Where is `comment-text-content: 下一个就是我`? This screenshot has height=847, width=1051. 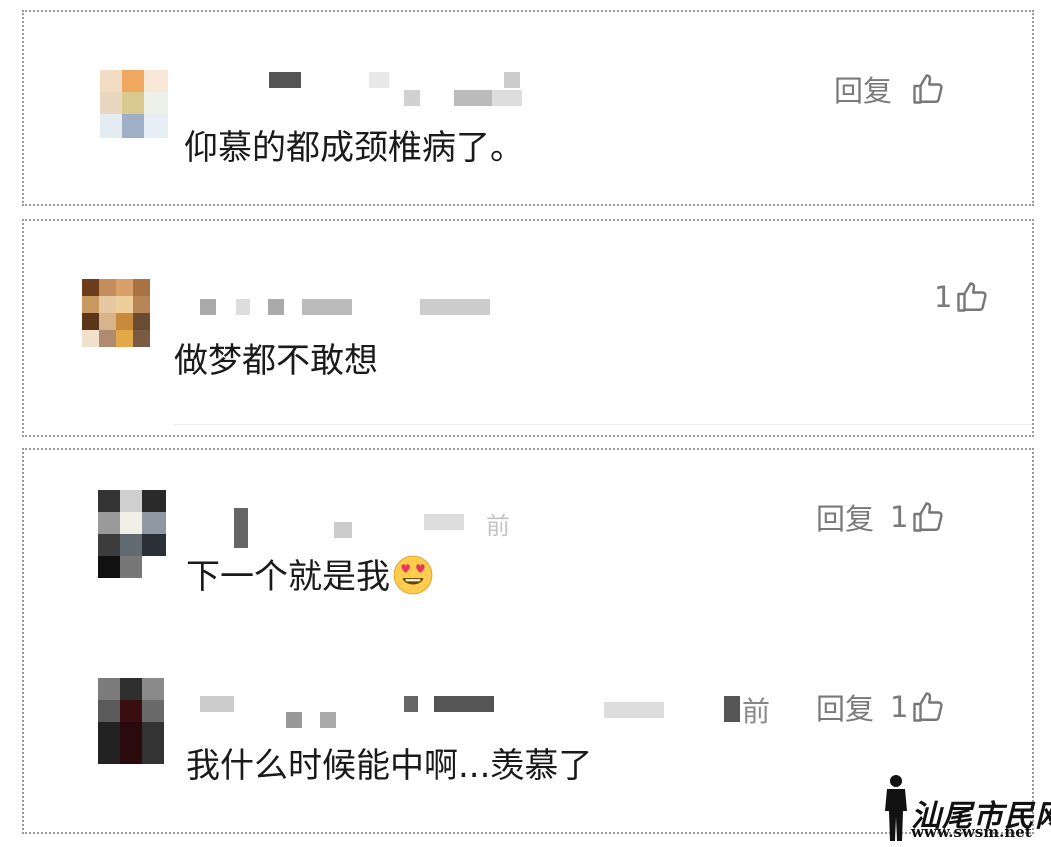
comment-text-content: 下一个就是我 is located at coordinates (288, 577).